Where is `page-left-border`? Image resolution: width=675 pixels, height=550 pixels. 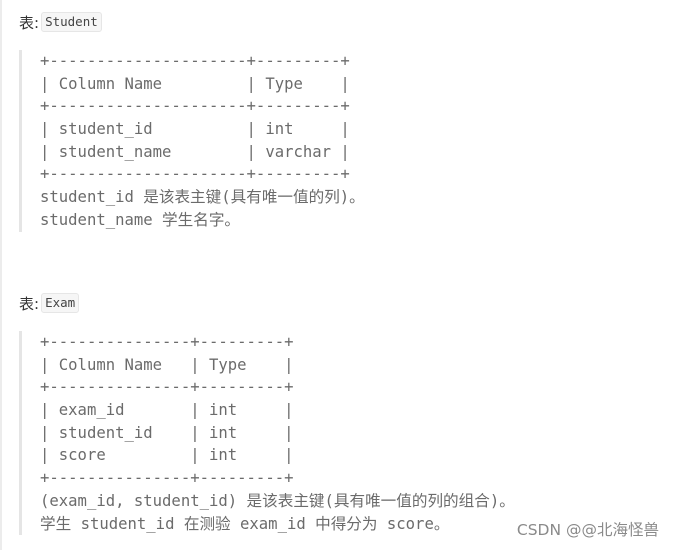 page-left-border is located at coordinates (1, 275).